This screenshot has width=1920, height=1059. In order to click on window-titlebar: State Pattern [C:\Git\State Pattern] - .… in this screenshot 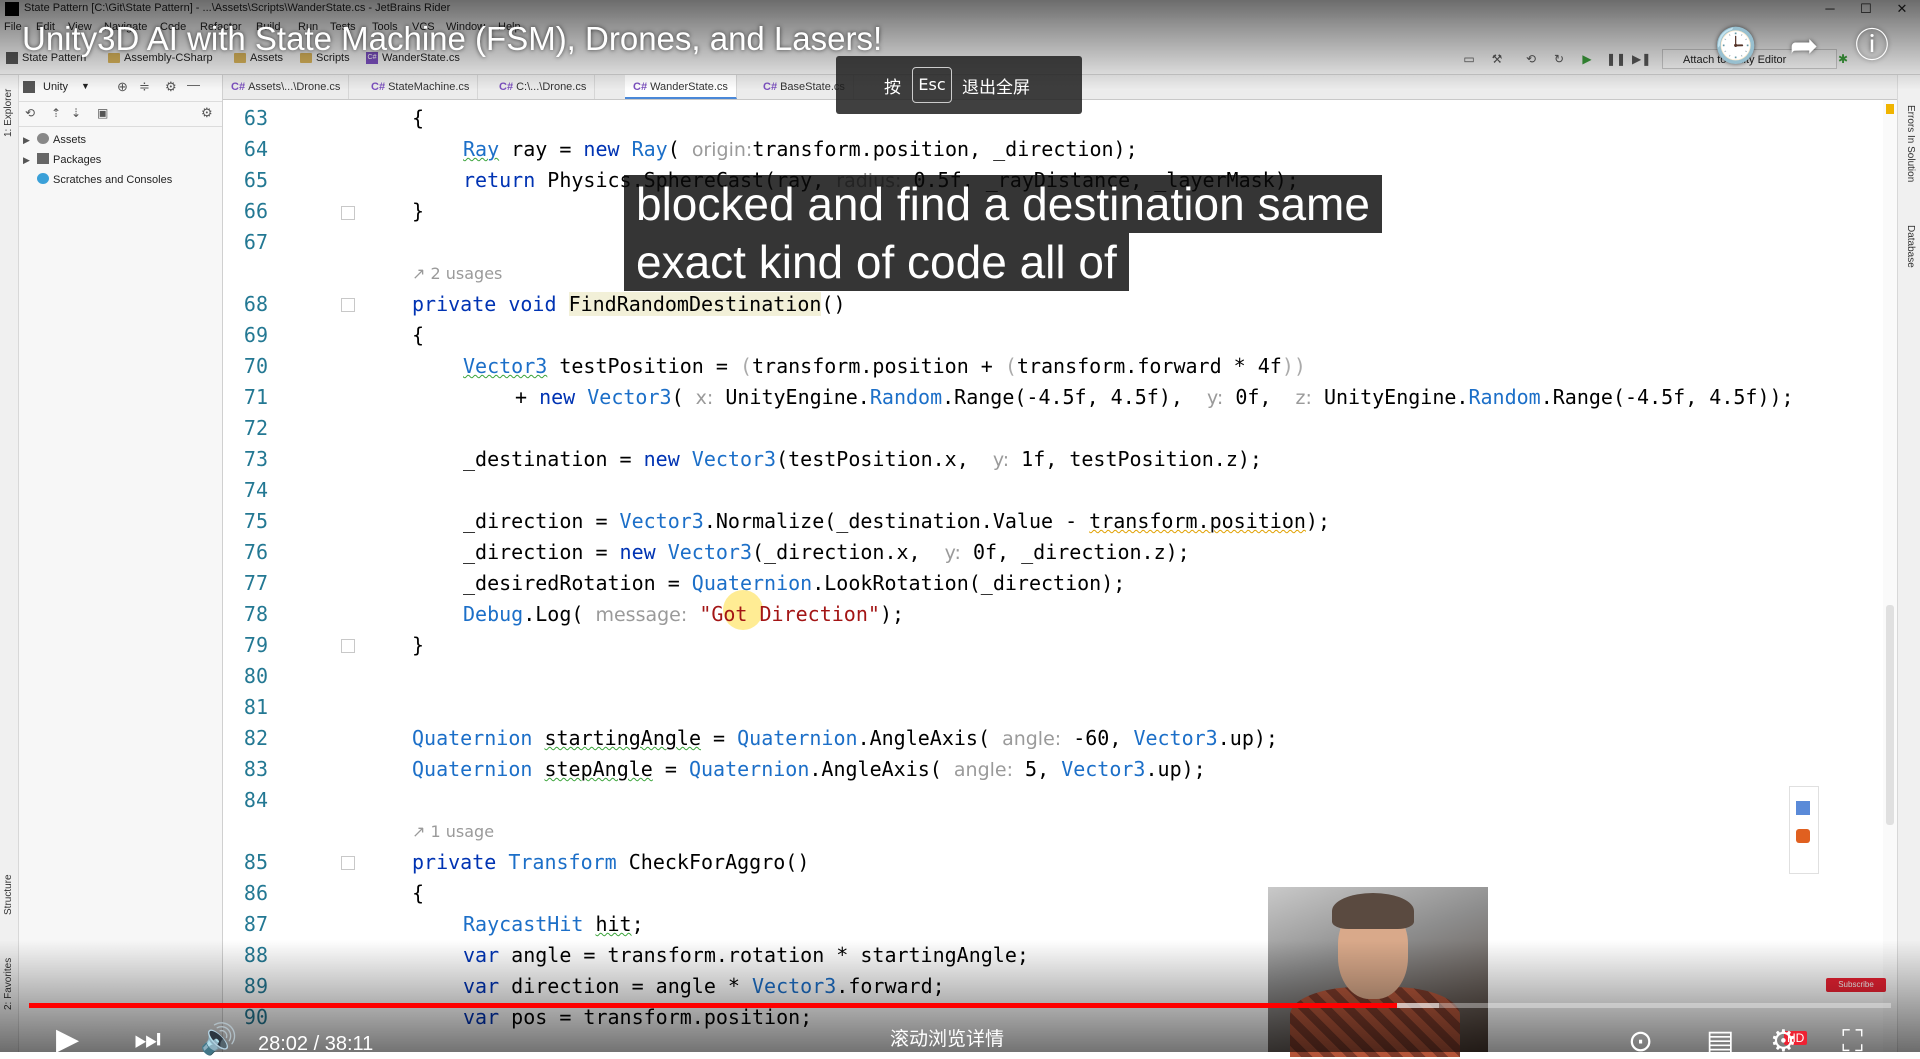, I will do `click(960, 9)`.